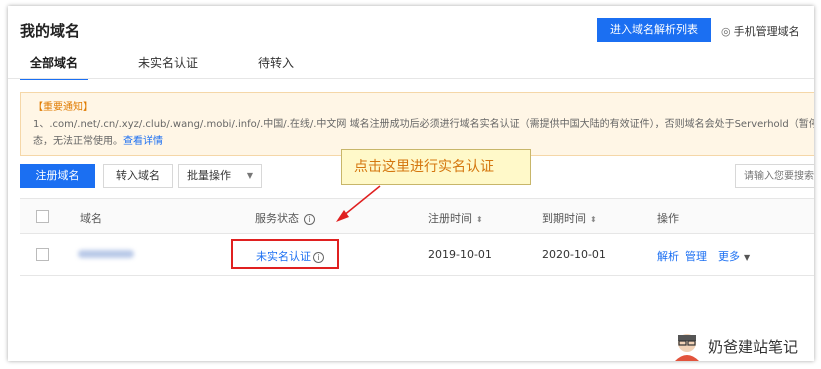 The width and height of the screenshot is (821, 369). What do you see at coordinates (696, 256) in the screenshot?
I see `manage-link: 管理` at bounding box center [696, 256].